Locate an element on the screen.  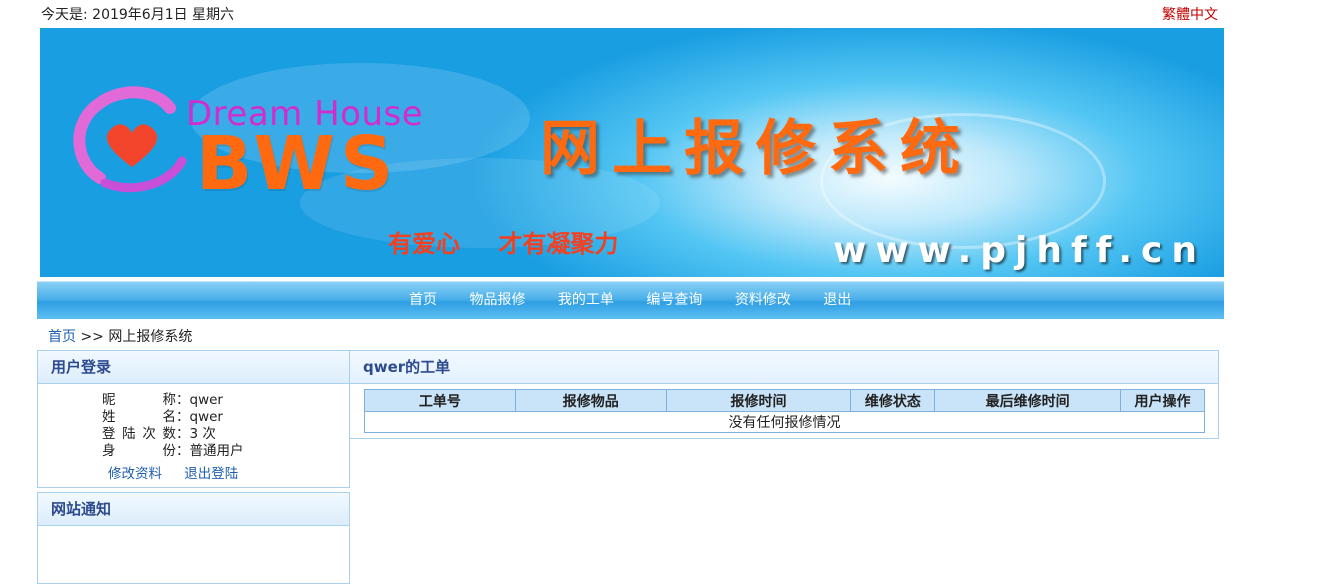
nav-item-edit-profile: 资料修改 is located at coordinates (763, 300).